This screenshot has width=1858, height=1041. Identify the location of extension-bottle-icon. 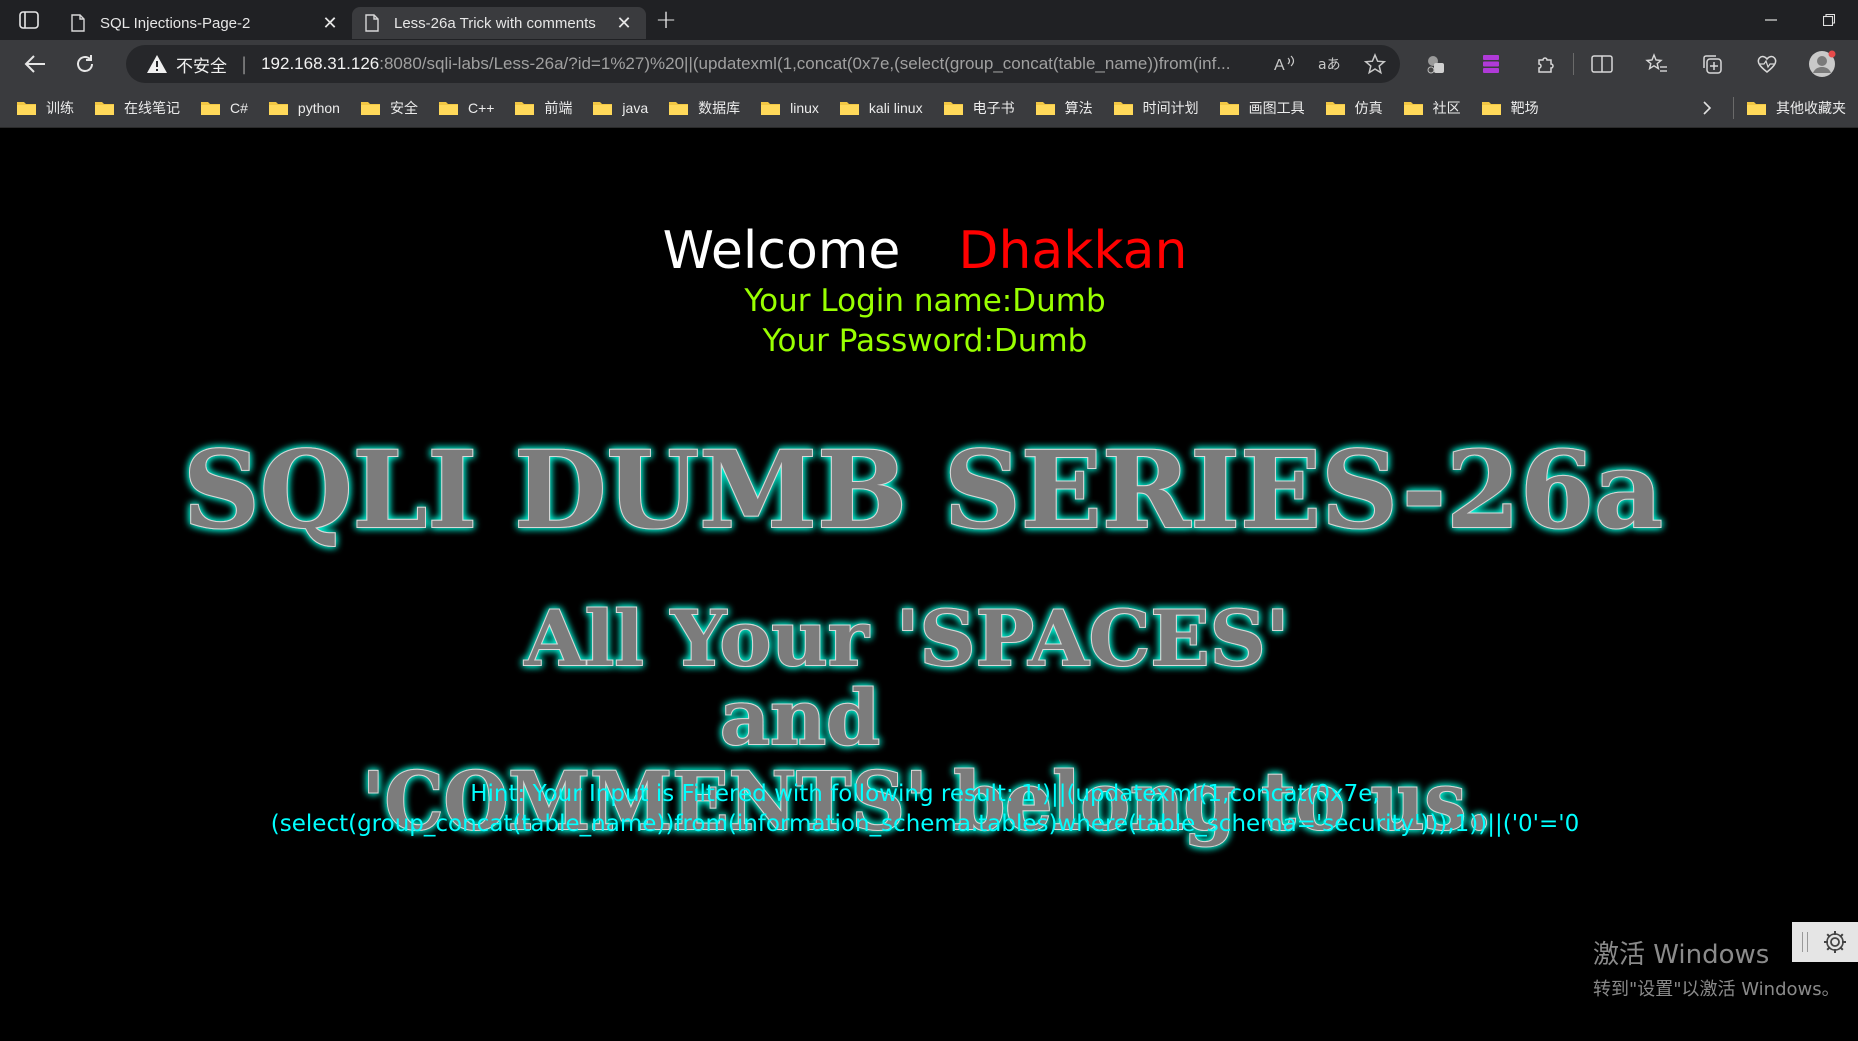
(1435, 65).